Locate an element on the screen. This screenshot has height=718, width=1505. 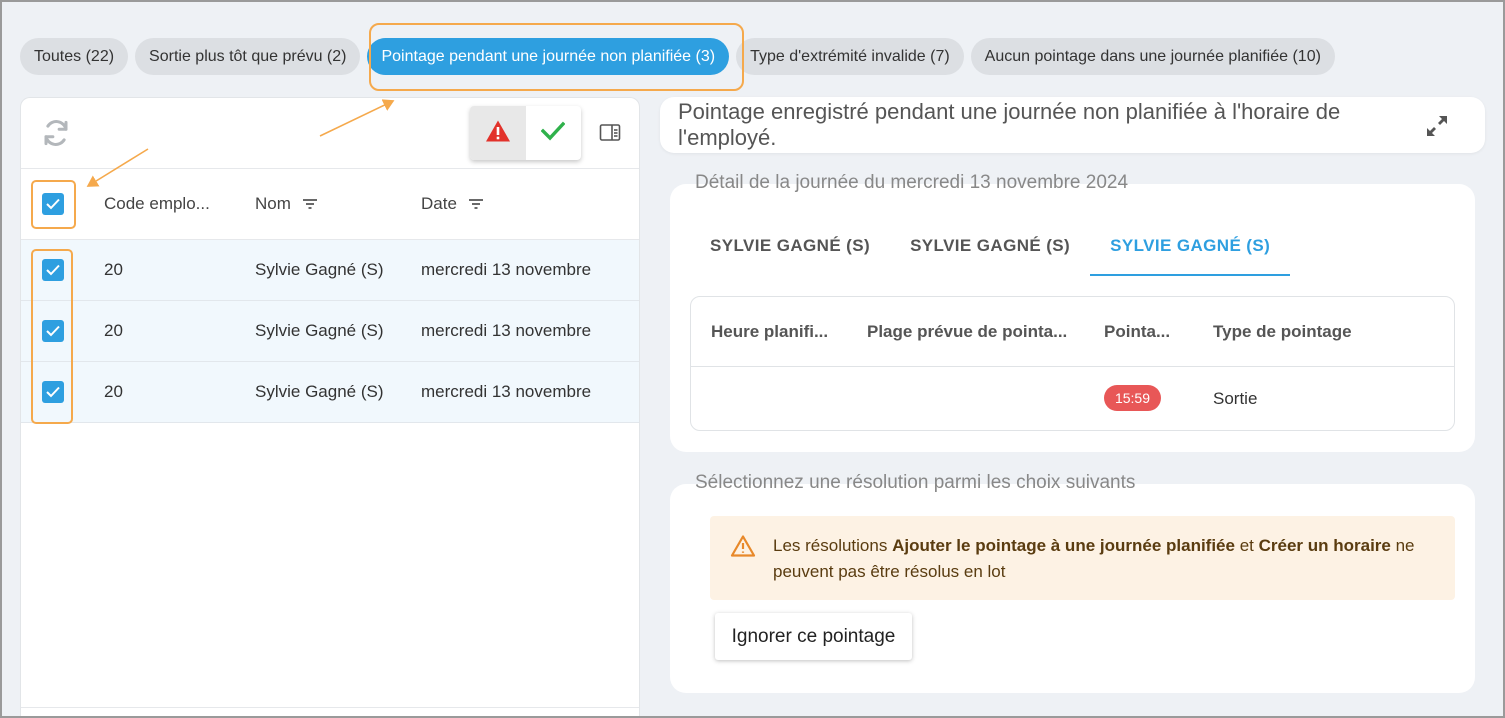
check-icon is located at coordinates (553, 133).